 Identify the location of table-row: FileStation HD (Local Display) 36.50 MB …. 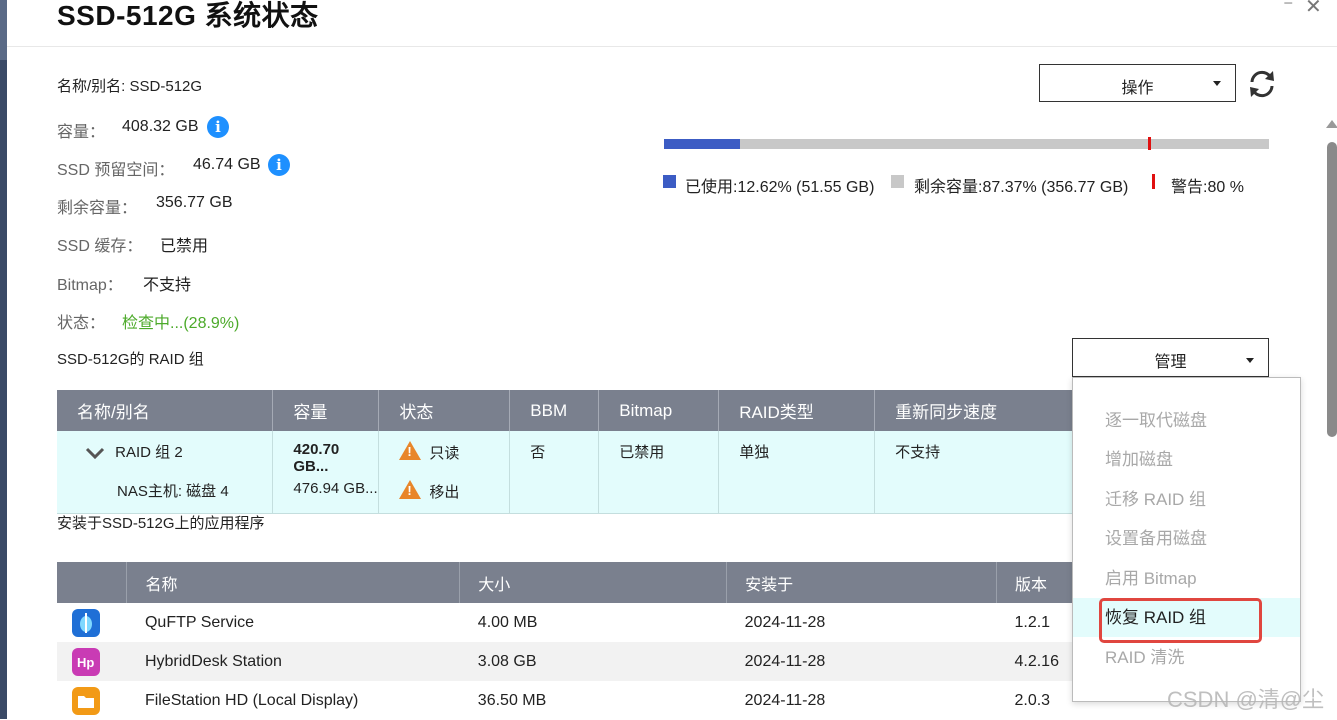
(568, 700).